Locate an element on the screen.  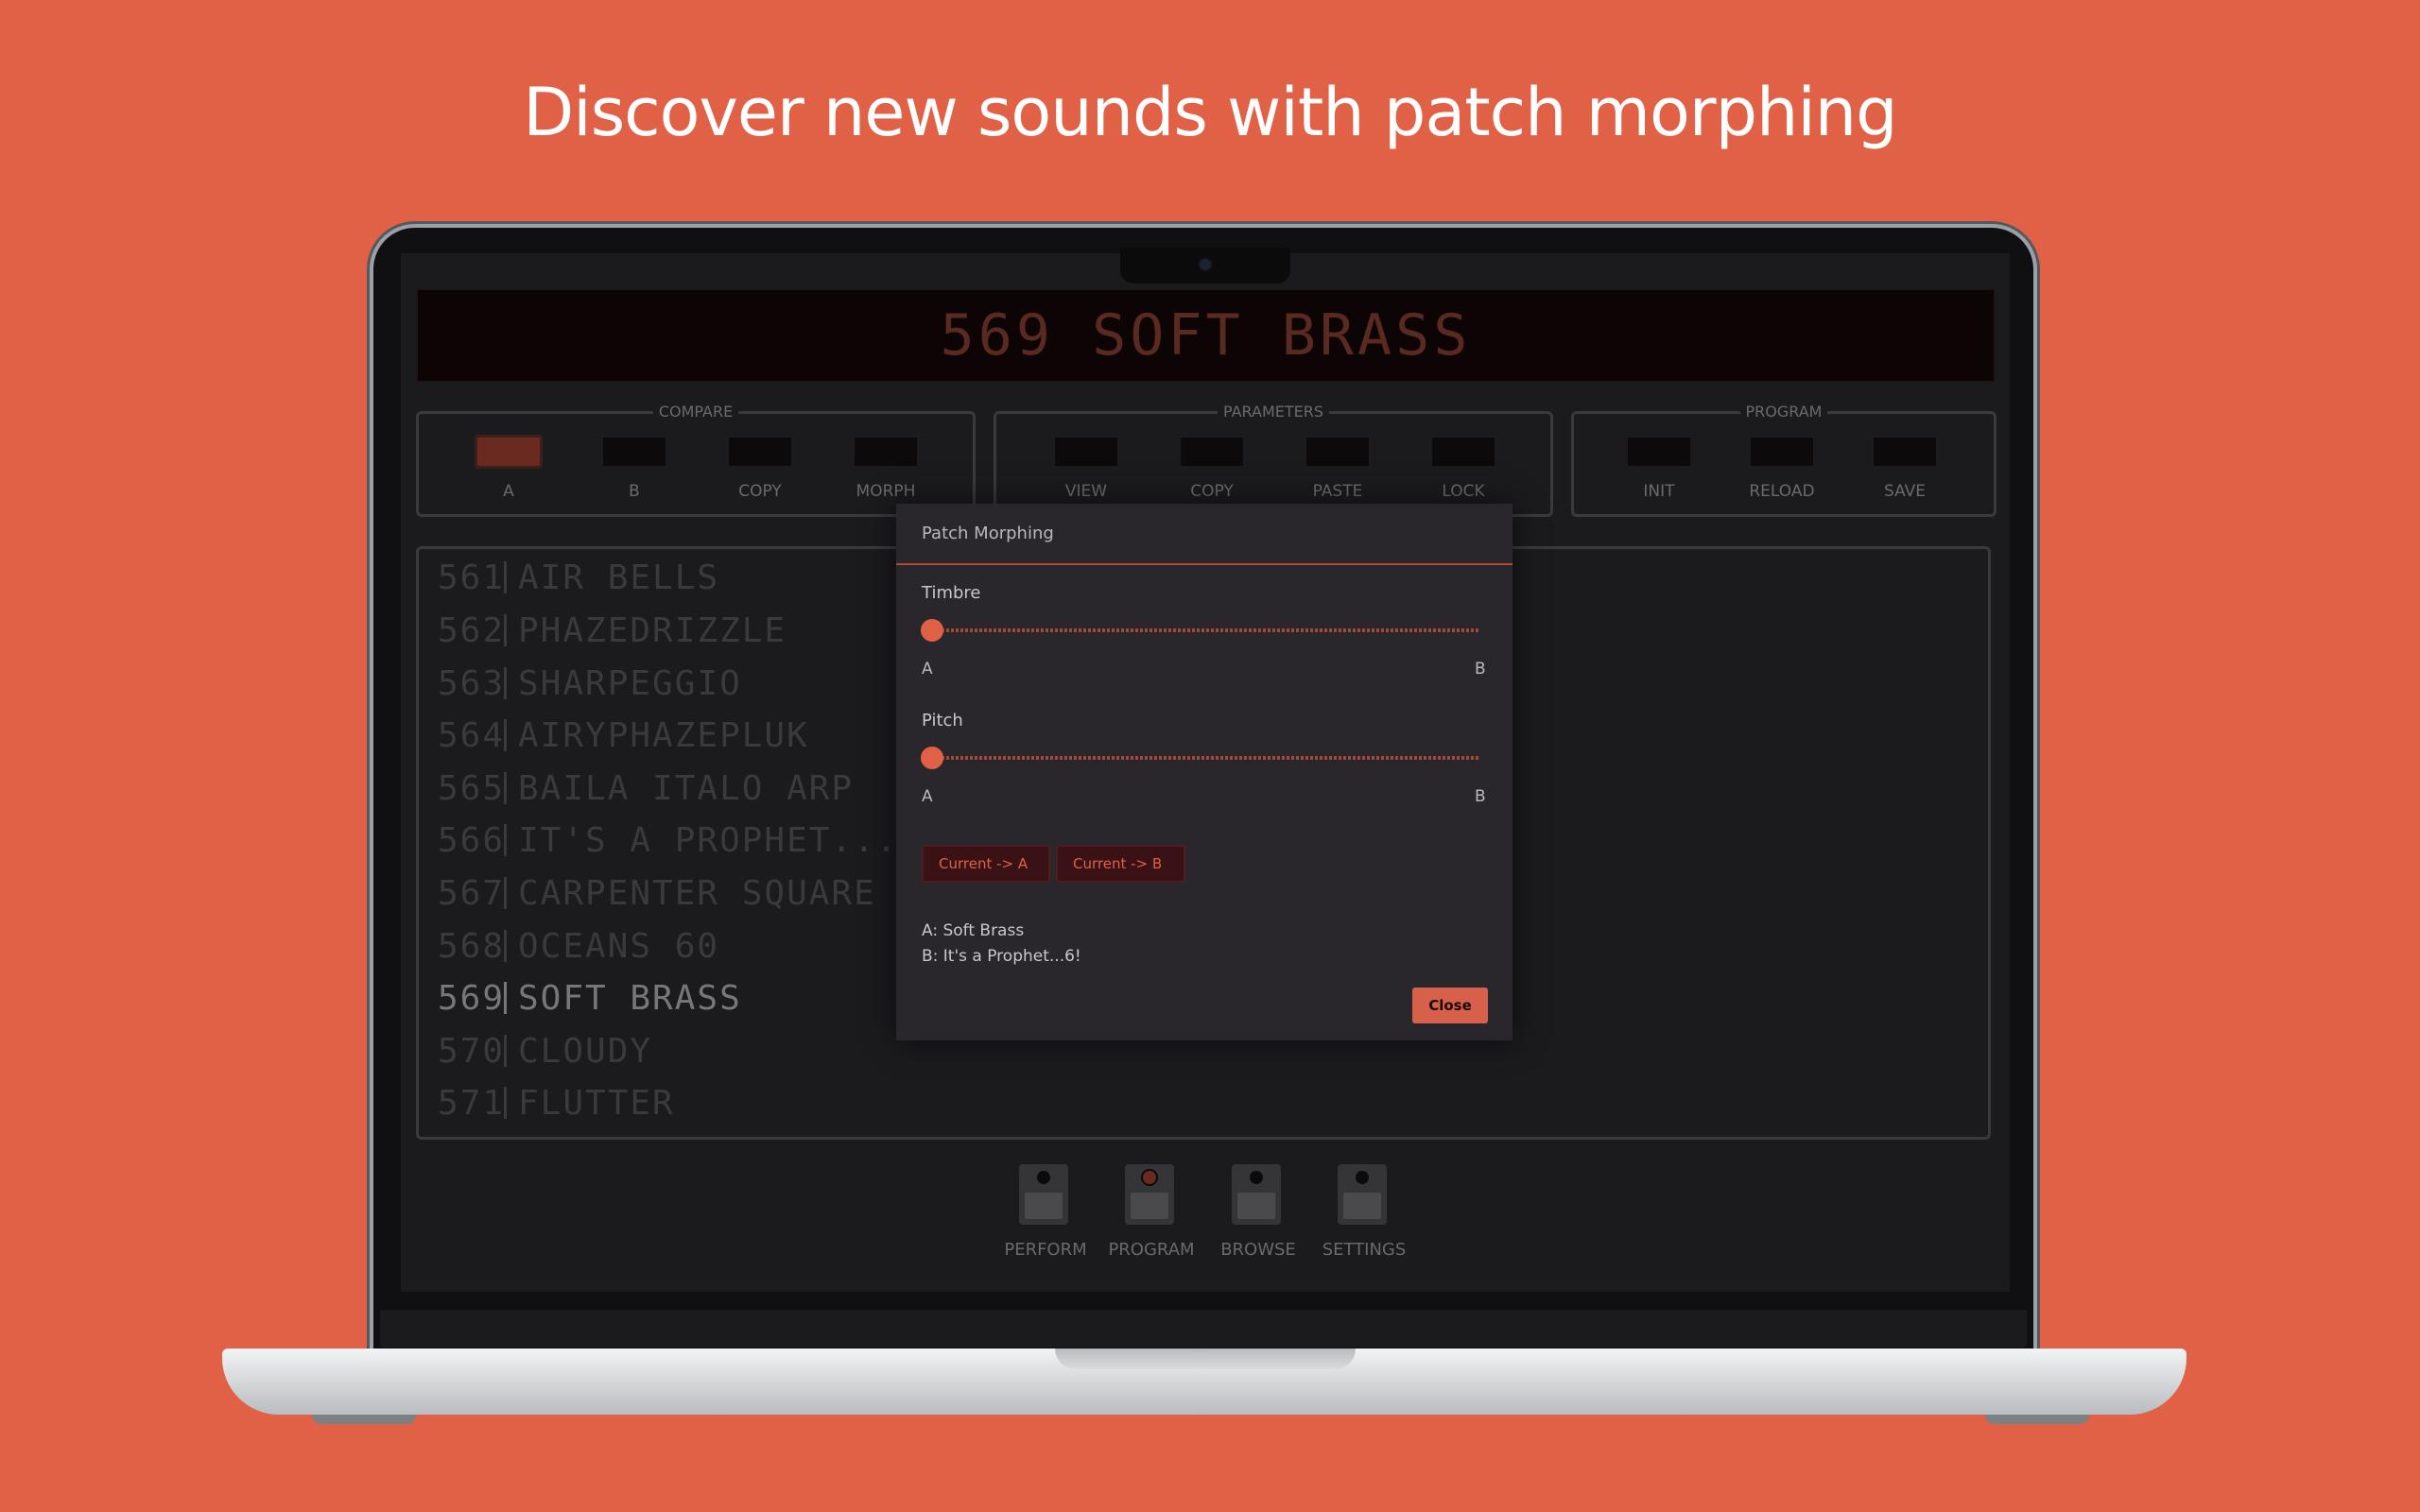
laptop-foot-left is located at coordinates (364, 1419).